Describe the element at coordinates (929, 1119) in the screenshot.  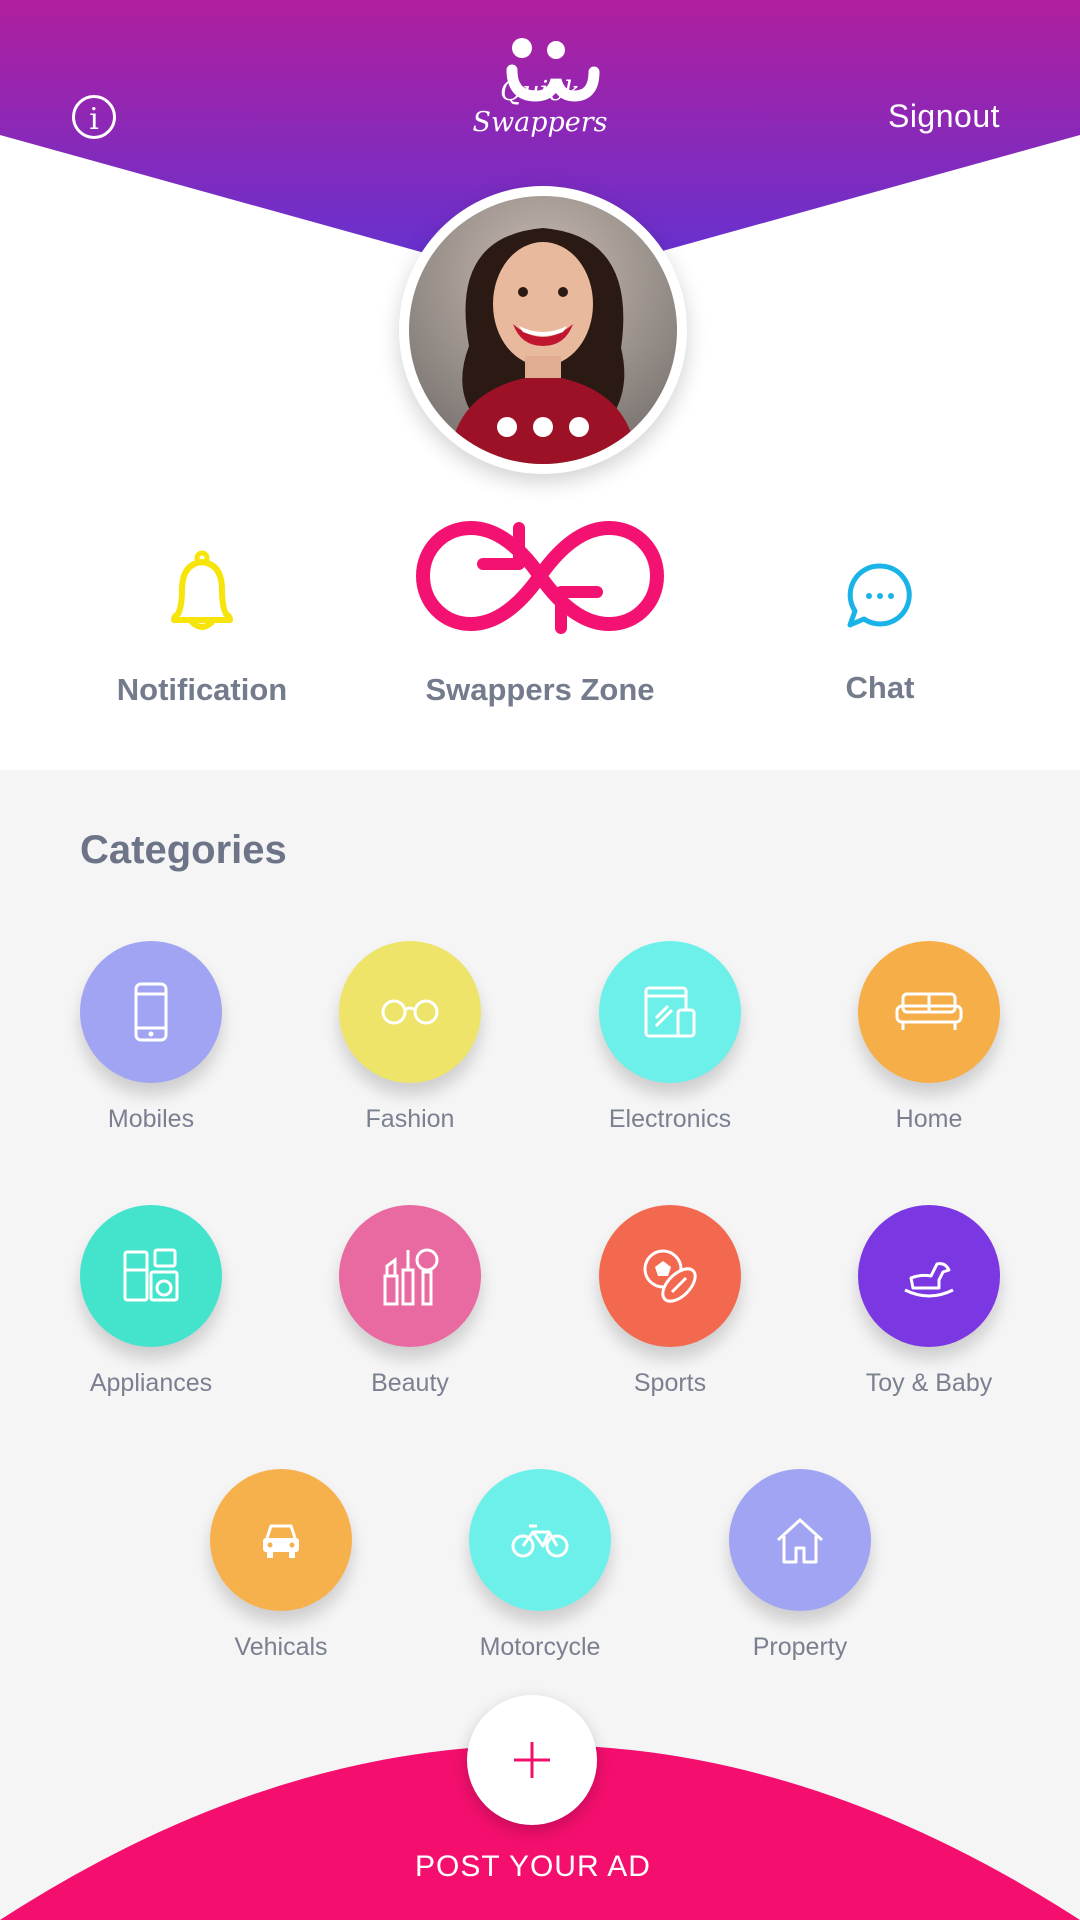
I see `category-label: Home` at that location.